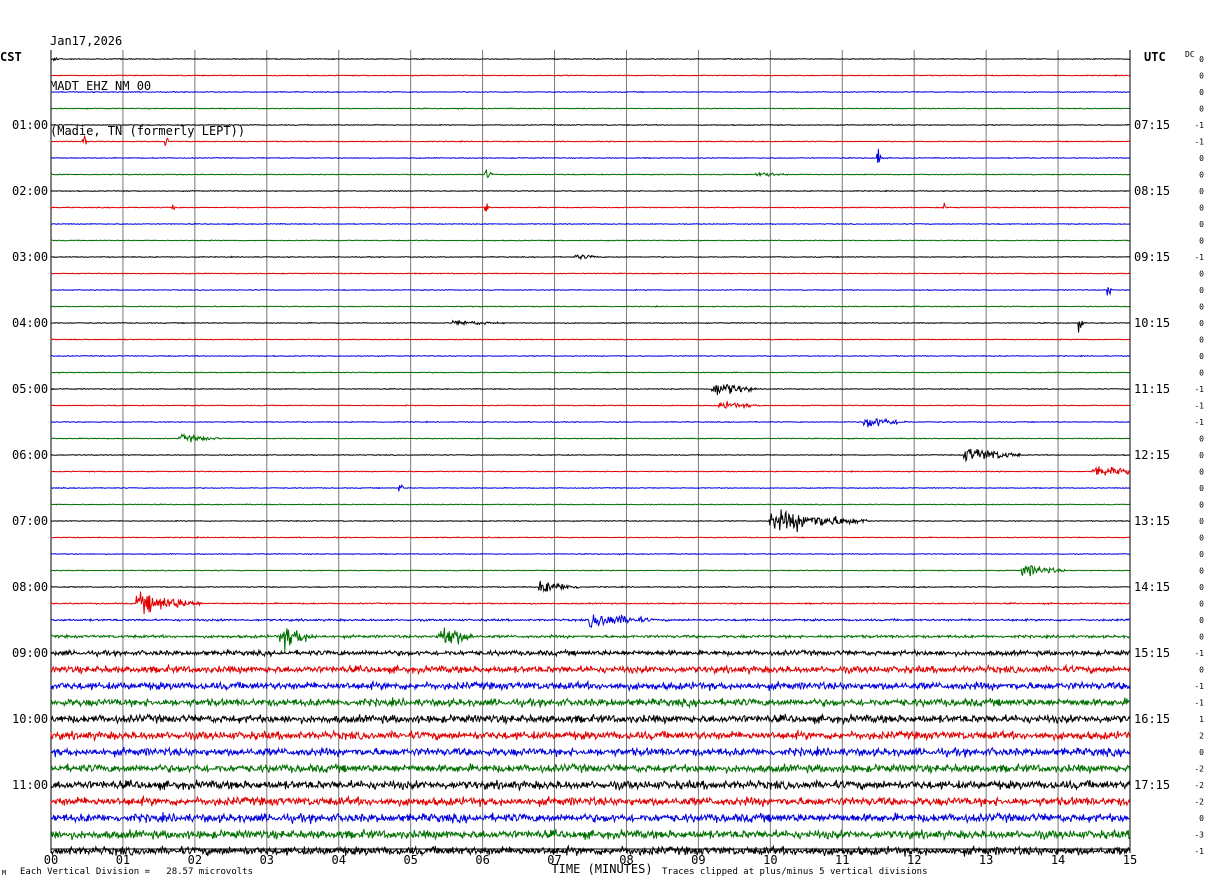 The image size is (1210, 886). Describe the element at coordinates (1155, 57) in the screenshot. I see `right-timezone-label: UTC` at that location.